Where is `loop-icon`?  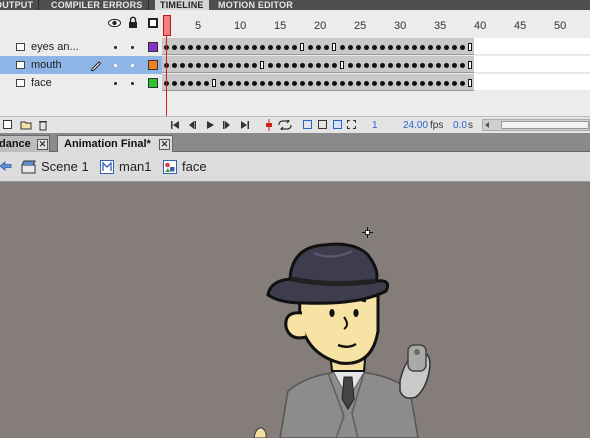 loop-icon is located at coordinates (285, 125).